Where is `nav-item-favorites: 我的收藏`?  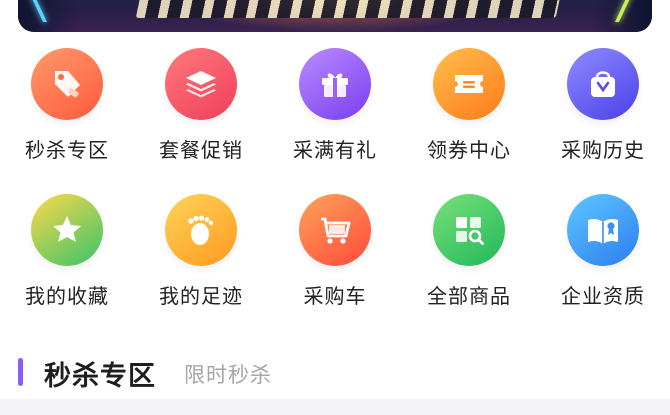 nav-item-favorites: 我的收藏 is located at coordinates (67, 258).